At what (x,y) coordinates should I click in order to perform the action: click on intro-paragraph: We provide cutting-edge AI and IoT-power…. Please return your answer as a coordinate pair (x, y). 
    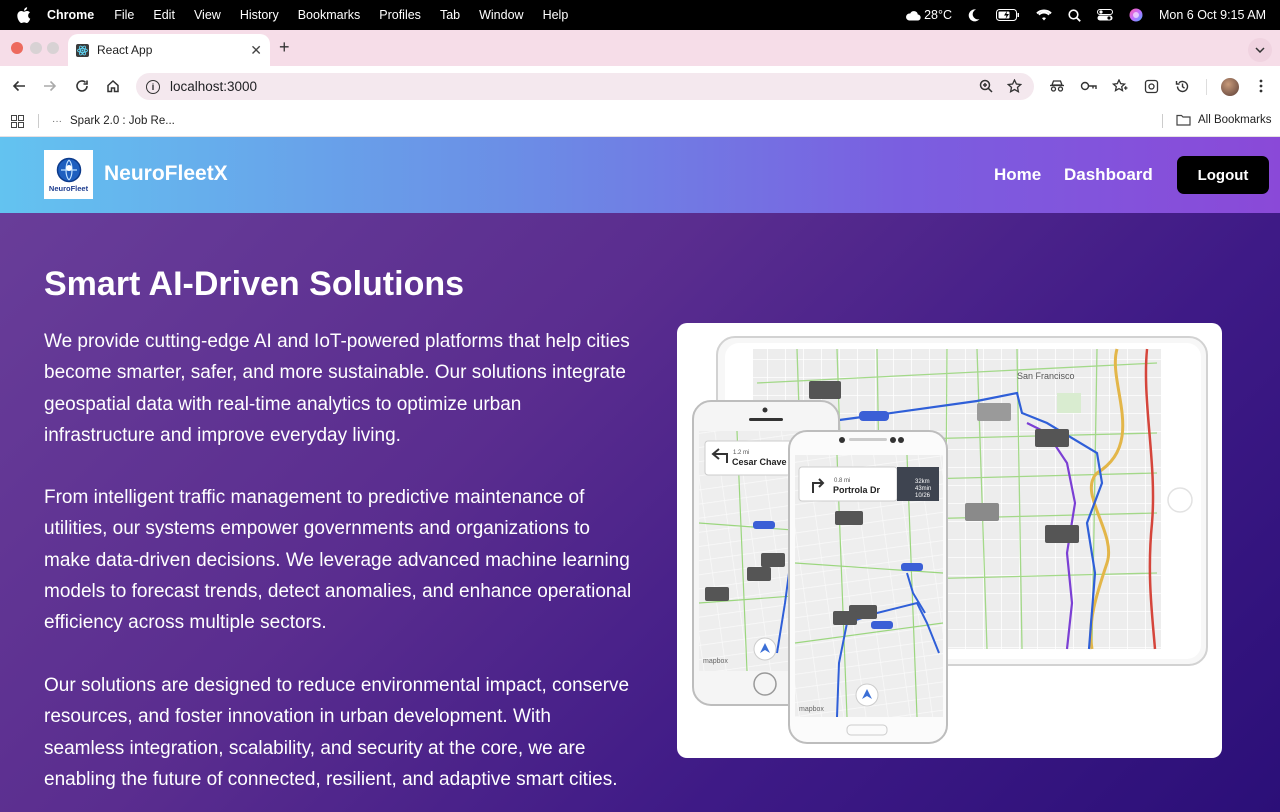
    Looking at the image, I should click on (337, 388).